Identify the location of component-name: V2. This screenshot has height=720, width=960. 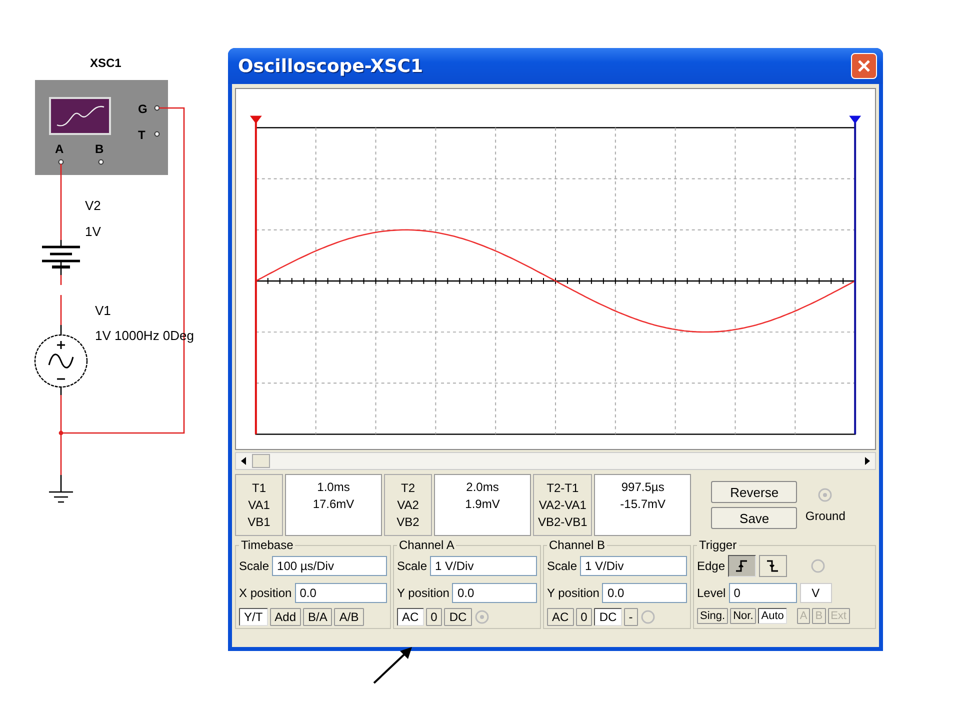
(93, 205).